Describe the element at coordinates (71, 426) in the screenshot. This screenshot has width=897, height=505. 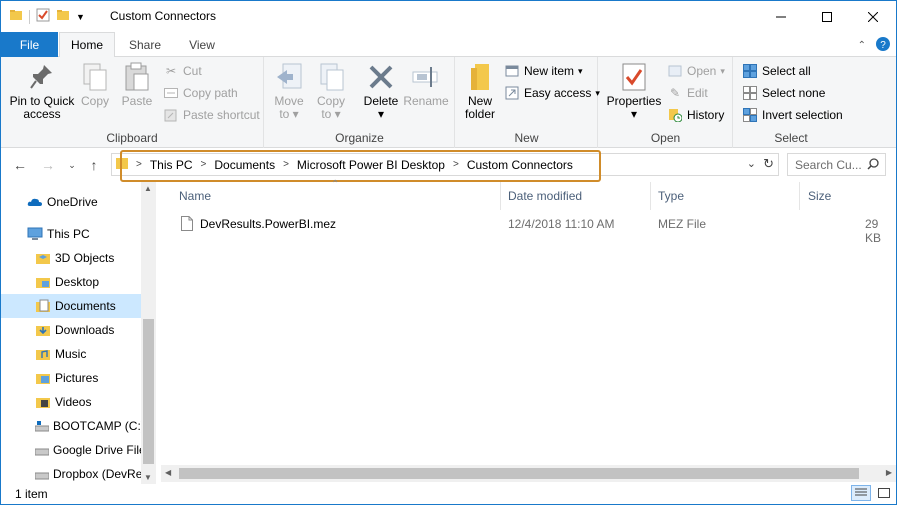
I see `nav-item-bootcamp: BOOTCAMP (C:)` at that location.